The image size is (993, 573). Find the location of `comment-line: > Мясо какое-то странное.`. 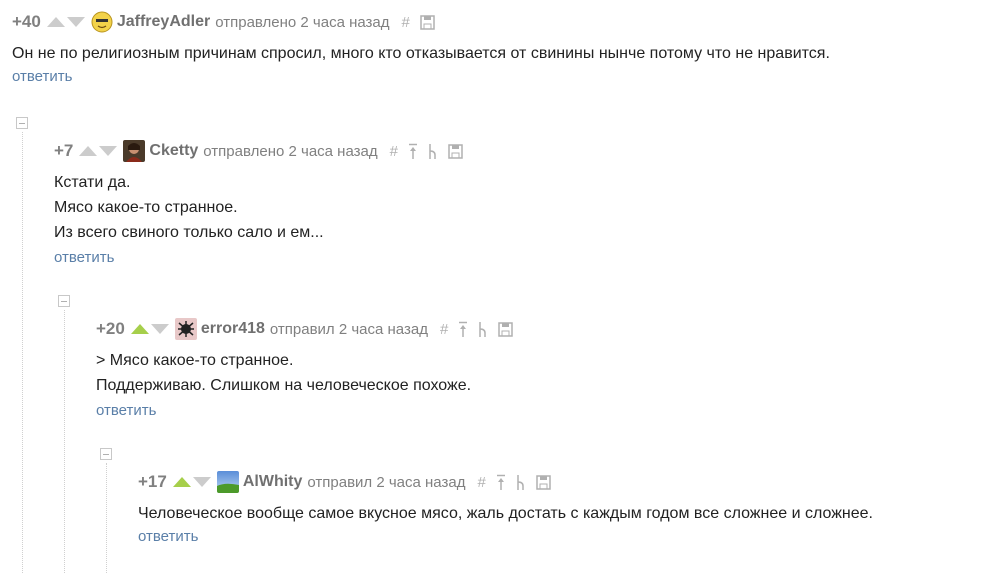

comment-line: > Мясо какое-то странное. is located at coordinates (195, 360).